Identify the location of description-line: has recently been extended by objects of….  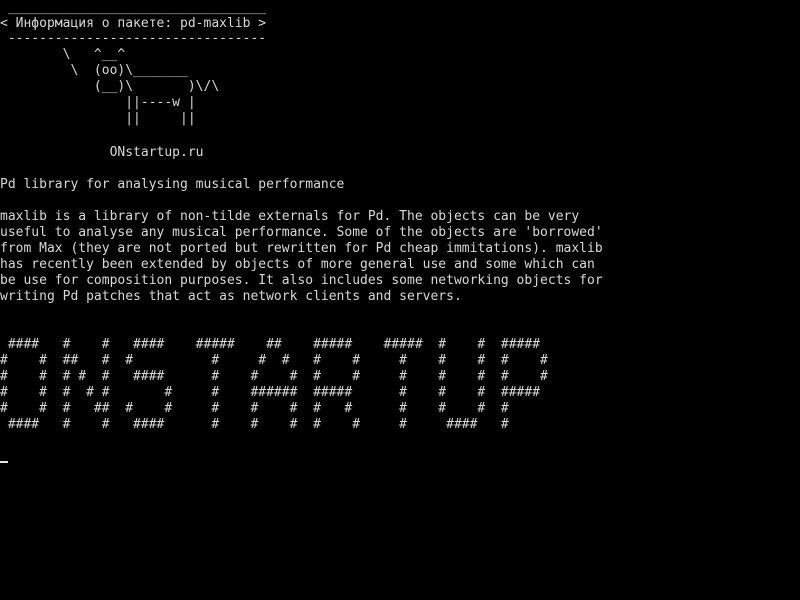
(297, 264).